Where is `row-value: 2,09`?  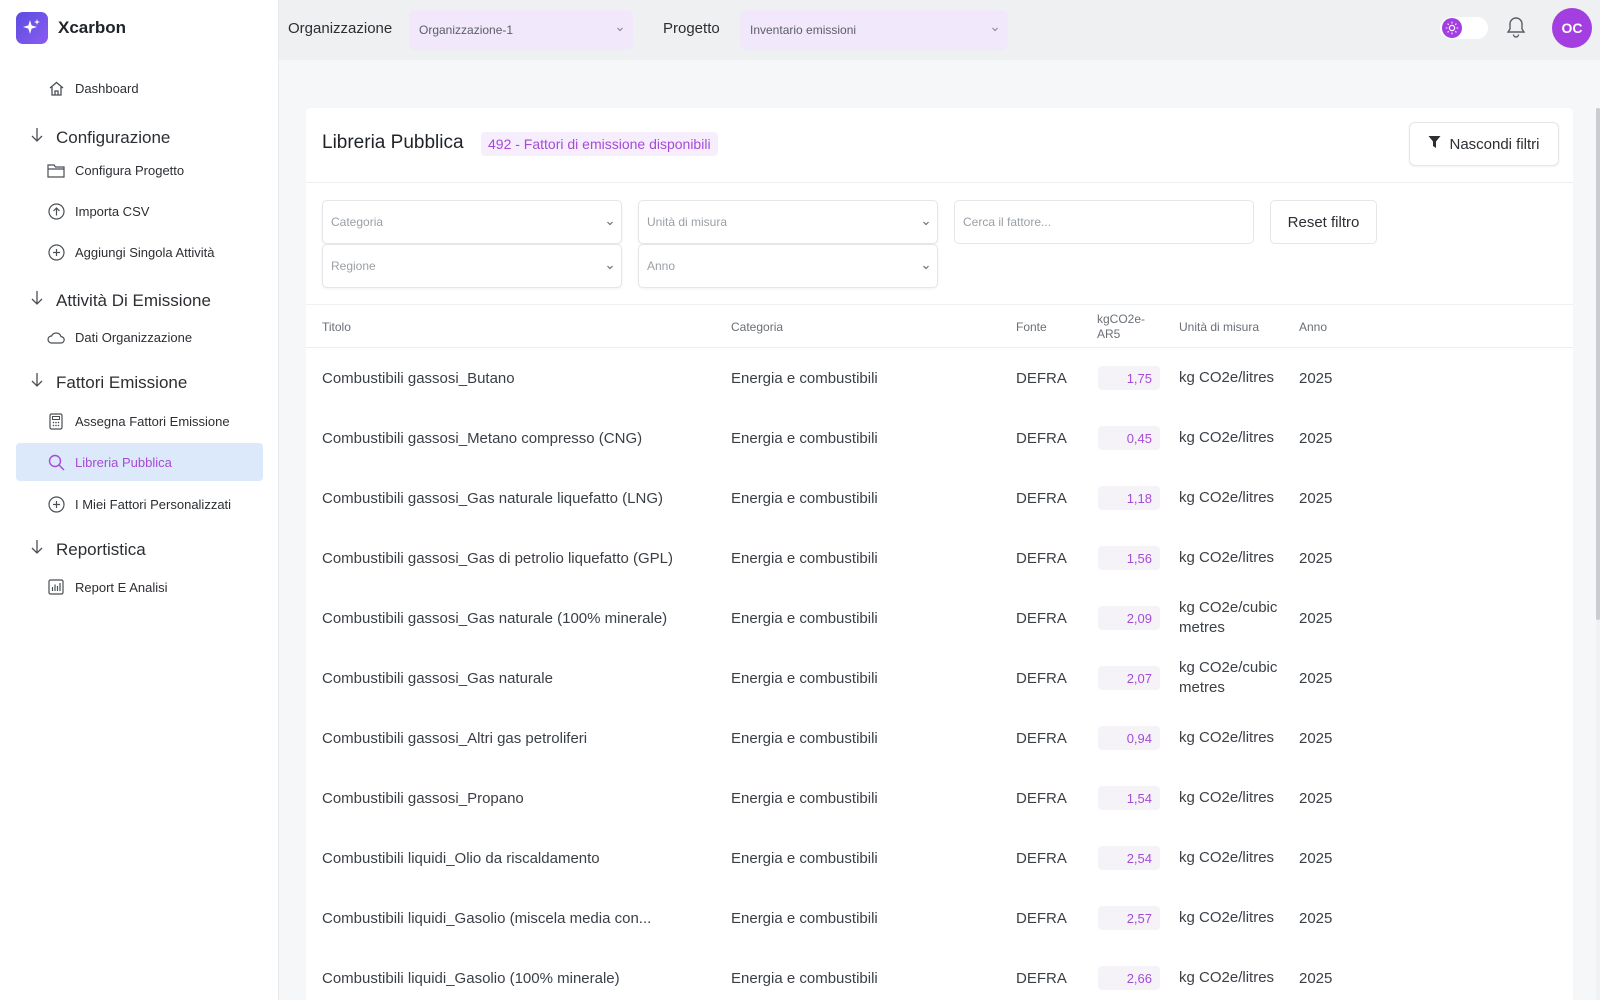 row-value: 2,09 is located at coordinates (1129, 618).